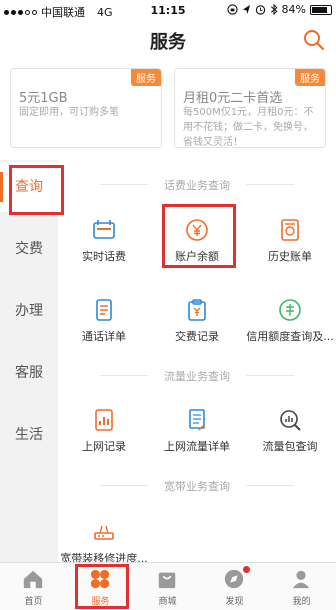  I want to click on promo-subtitle: 每500M仅1元，月租0元：不用不花钱；做二卡，免换号，省钱又灵活！, so click(248, 127).